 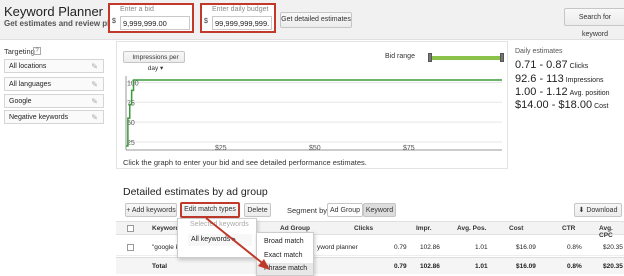 What do you see at coordinates (430, 266) in the screenshot?
I see `total-impr: 102.86` at bounding box center [430, 266].